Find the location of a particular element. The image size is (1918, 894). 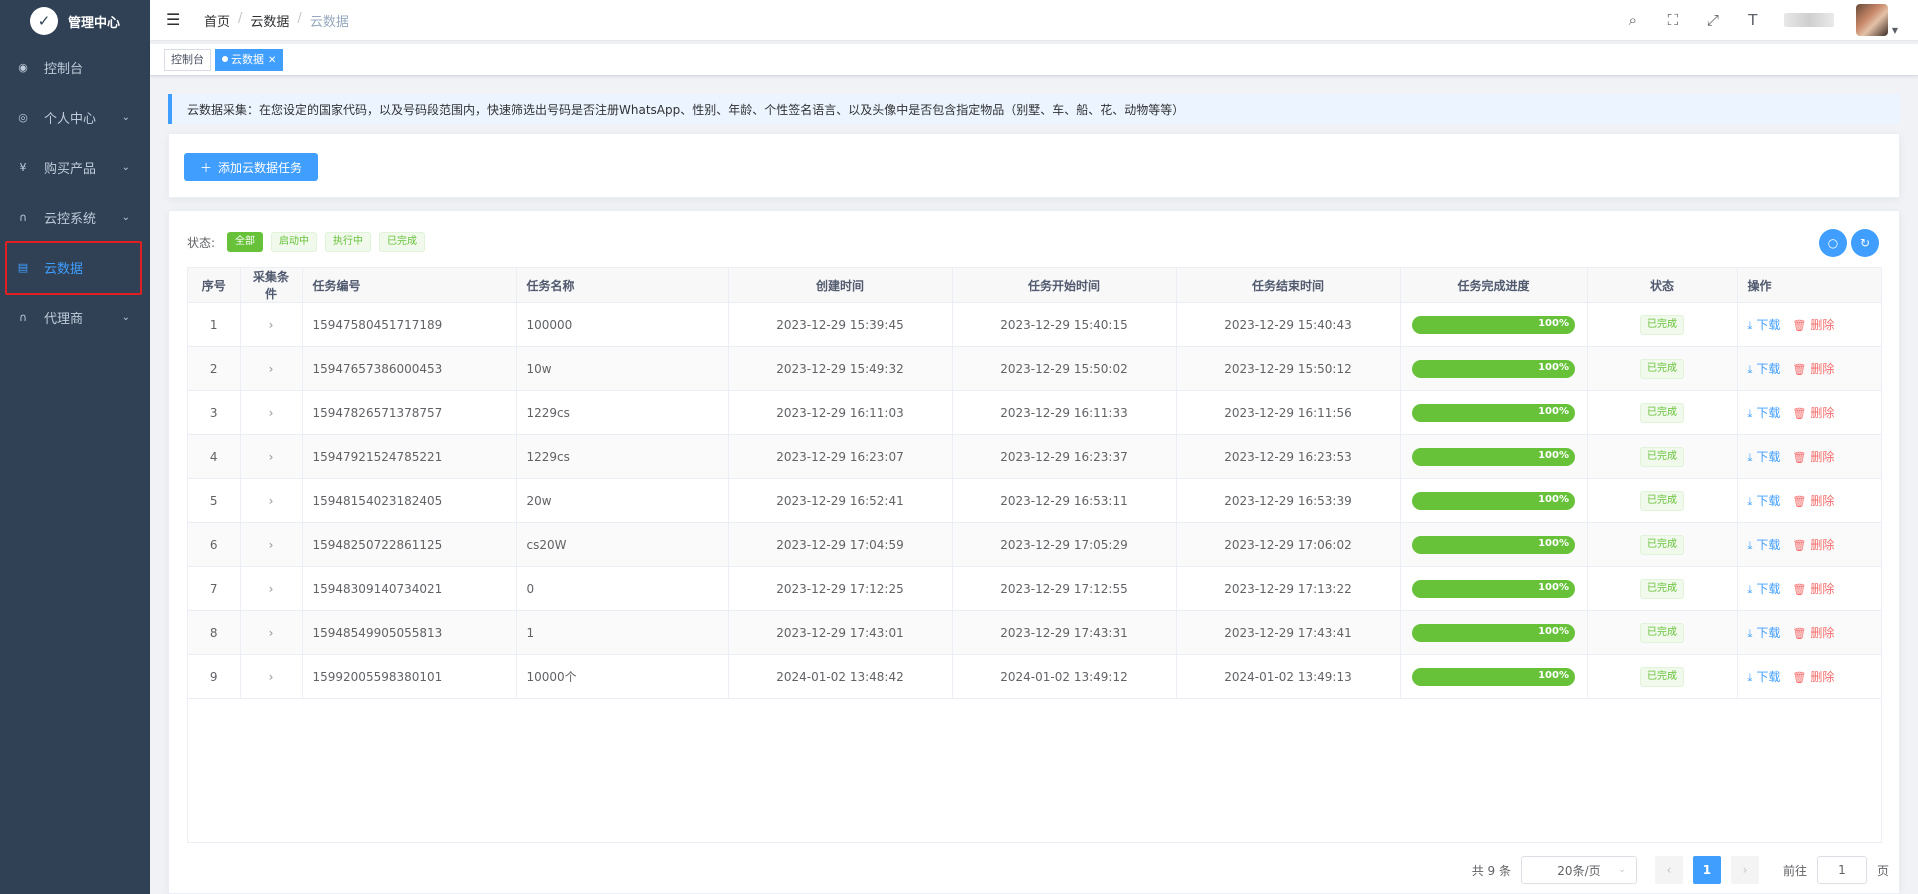

column-header: 任务结束时间 is located at coordinates (1288, 285).